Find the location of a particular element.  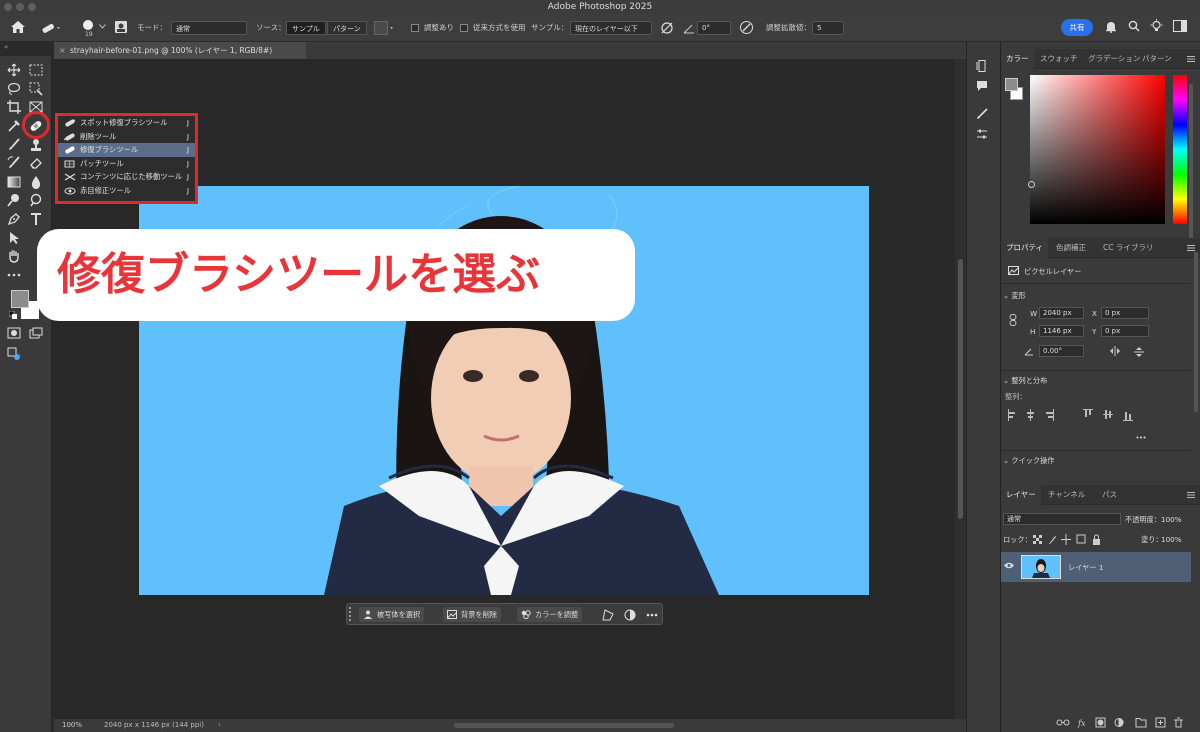

eraser-tool-icon is located at coordinates (36, 163).